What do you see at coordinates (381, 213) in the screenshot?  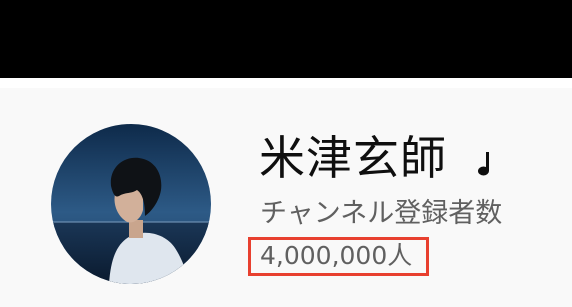 I see `subscribers-label: チャンネル登録者数` at bounding box center [381, 213].